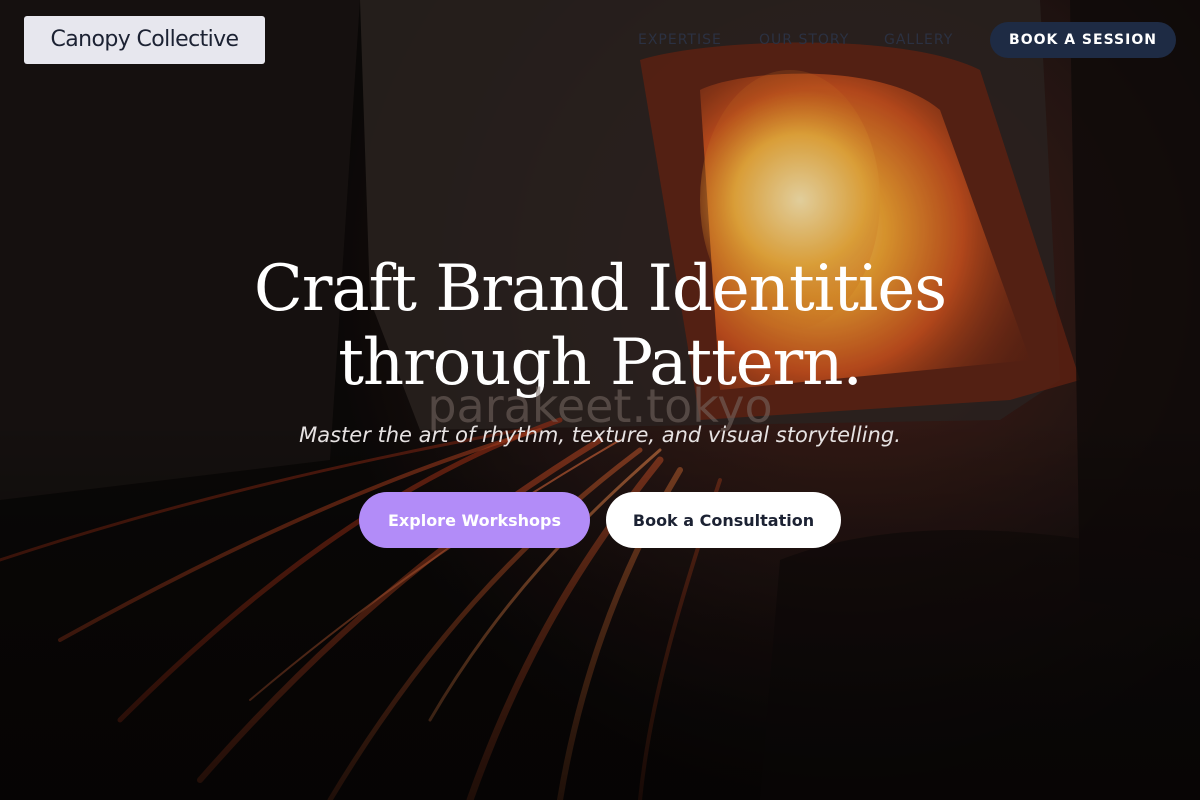 The height and width of the screenshot is (800, 1200). What do you see at coordinates (680, 40) in the screenshot?
I see `nav-link-expertise: EXPERTISE` at bounding box center [680, 40].